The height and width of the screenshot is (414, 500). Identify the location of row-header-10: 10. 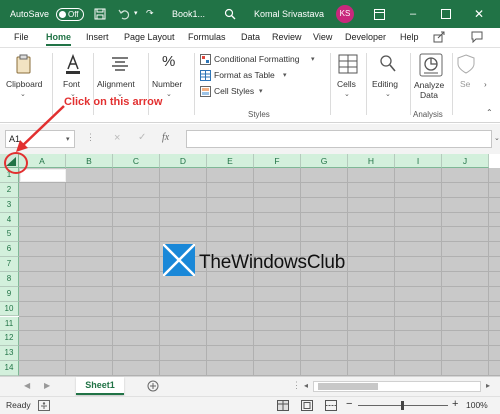
(9, 309).